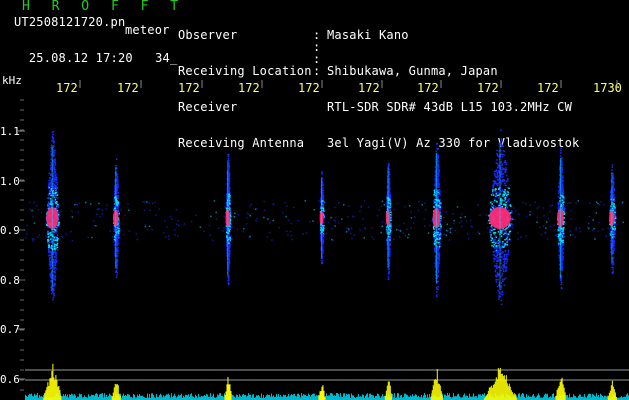 This screenshot has width=629, height=400. What do you see at coordinates (10, 329) in the screenshot?
I see `freq-tick-label: 0.7` at bounding box center [10, 329].